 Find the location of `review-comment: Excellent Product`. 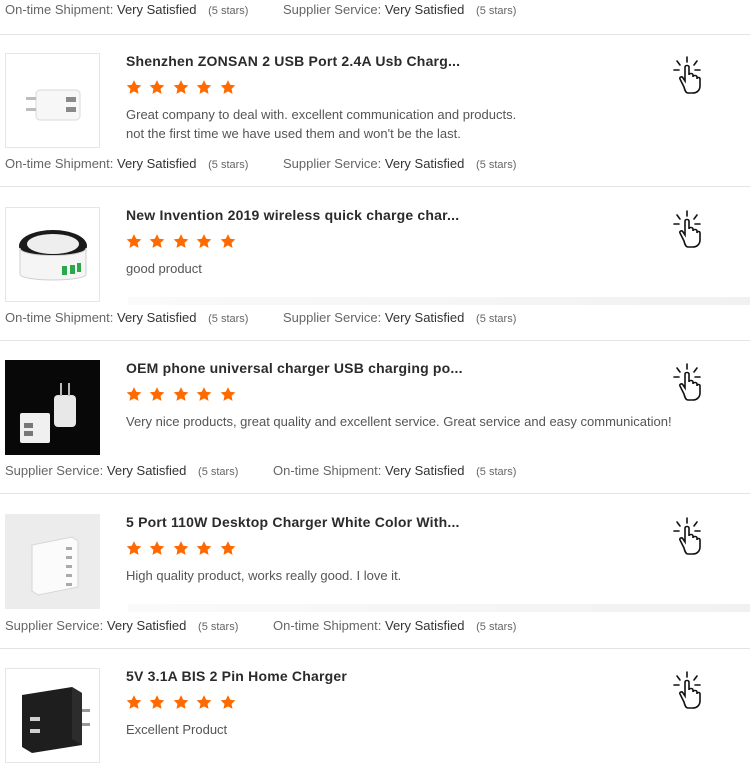

review-comment: Excellent Product is located at coordinates (177, 729).